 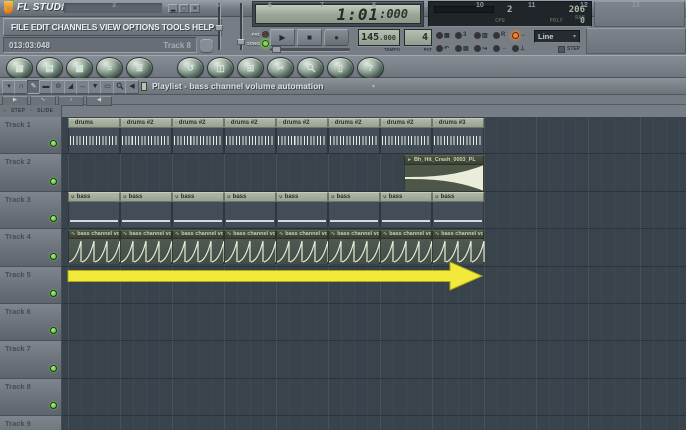 What do you see at coordinates (464, 35) in the screenshot?
I see `countdown-toggle: 3` at bounding box center [464, 35].